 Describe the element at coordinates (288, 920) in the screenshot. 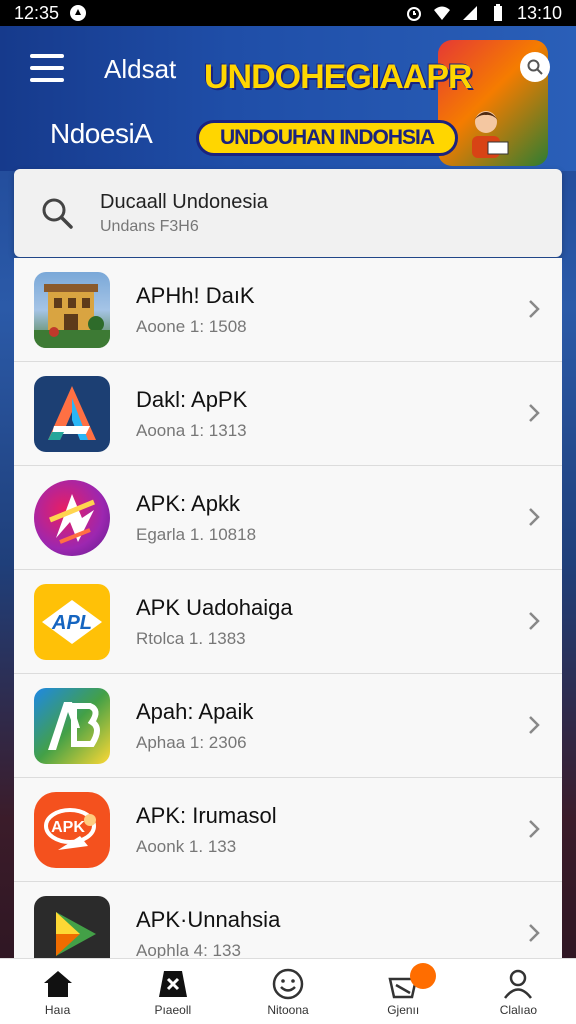

I see `list-item: APK·Unnahsia Aophla 4: 133` at that location.